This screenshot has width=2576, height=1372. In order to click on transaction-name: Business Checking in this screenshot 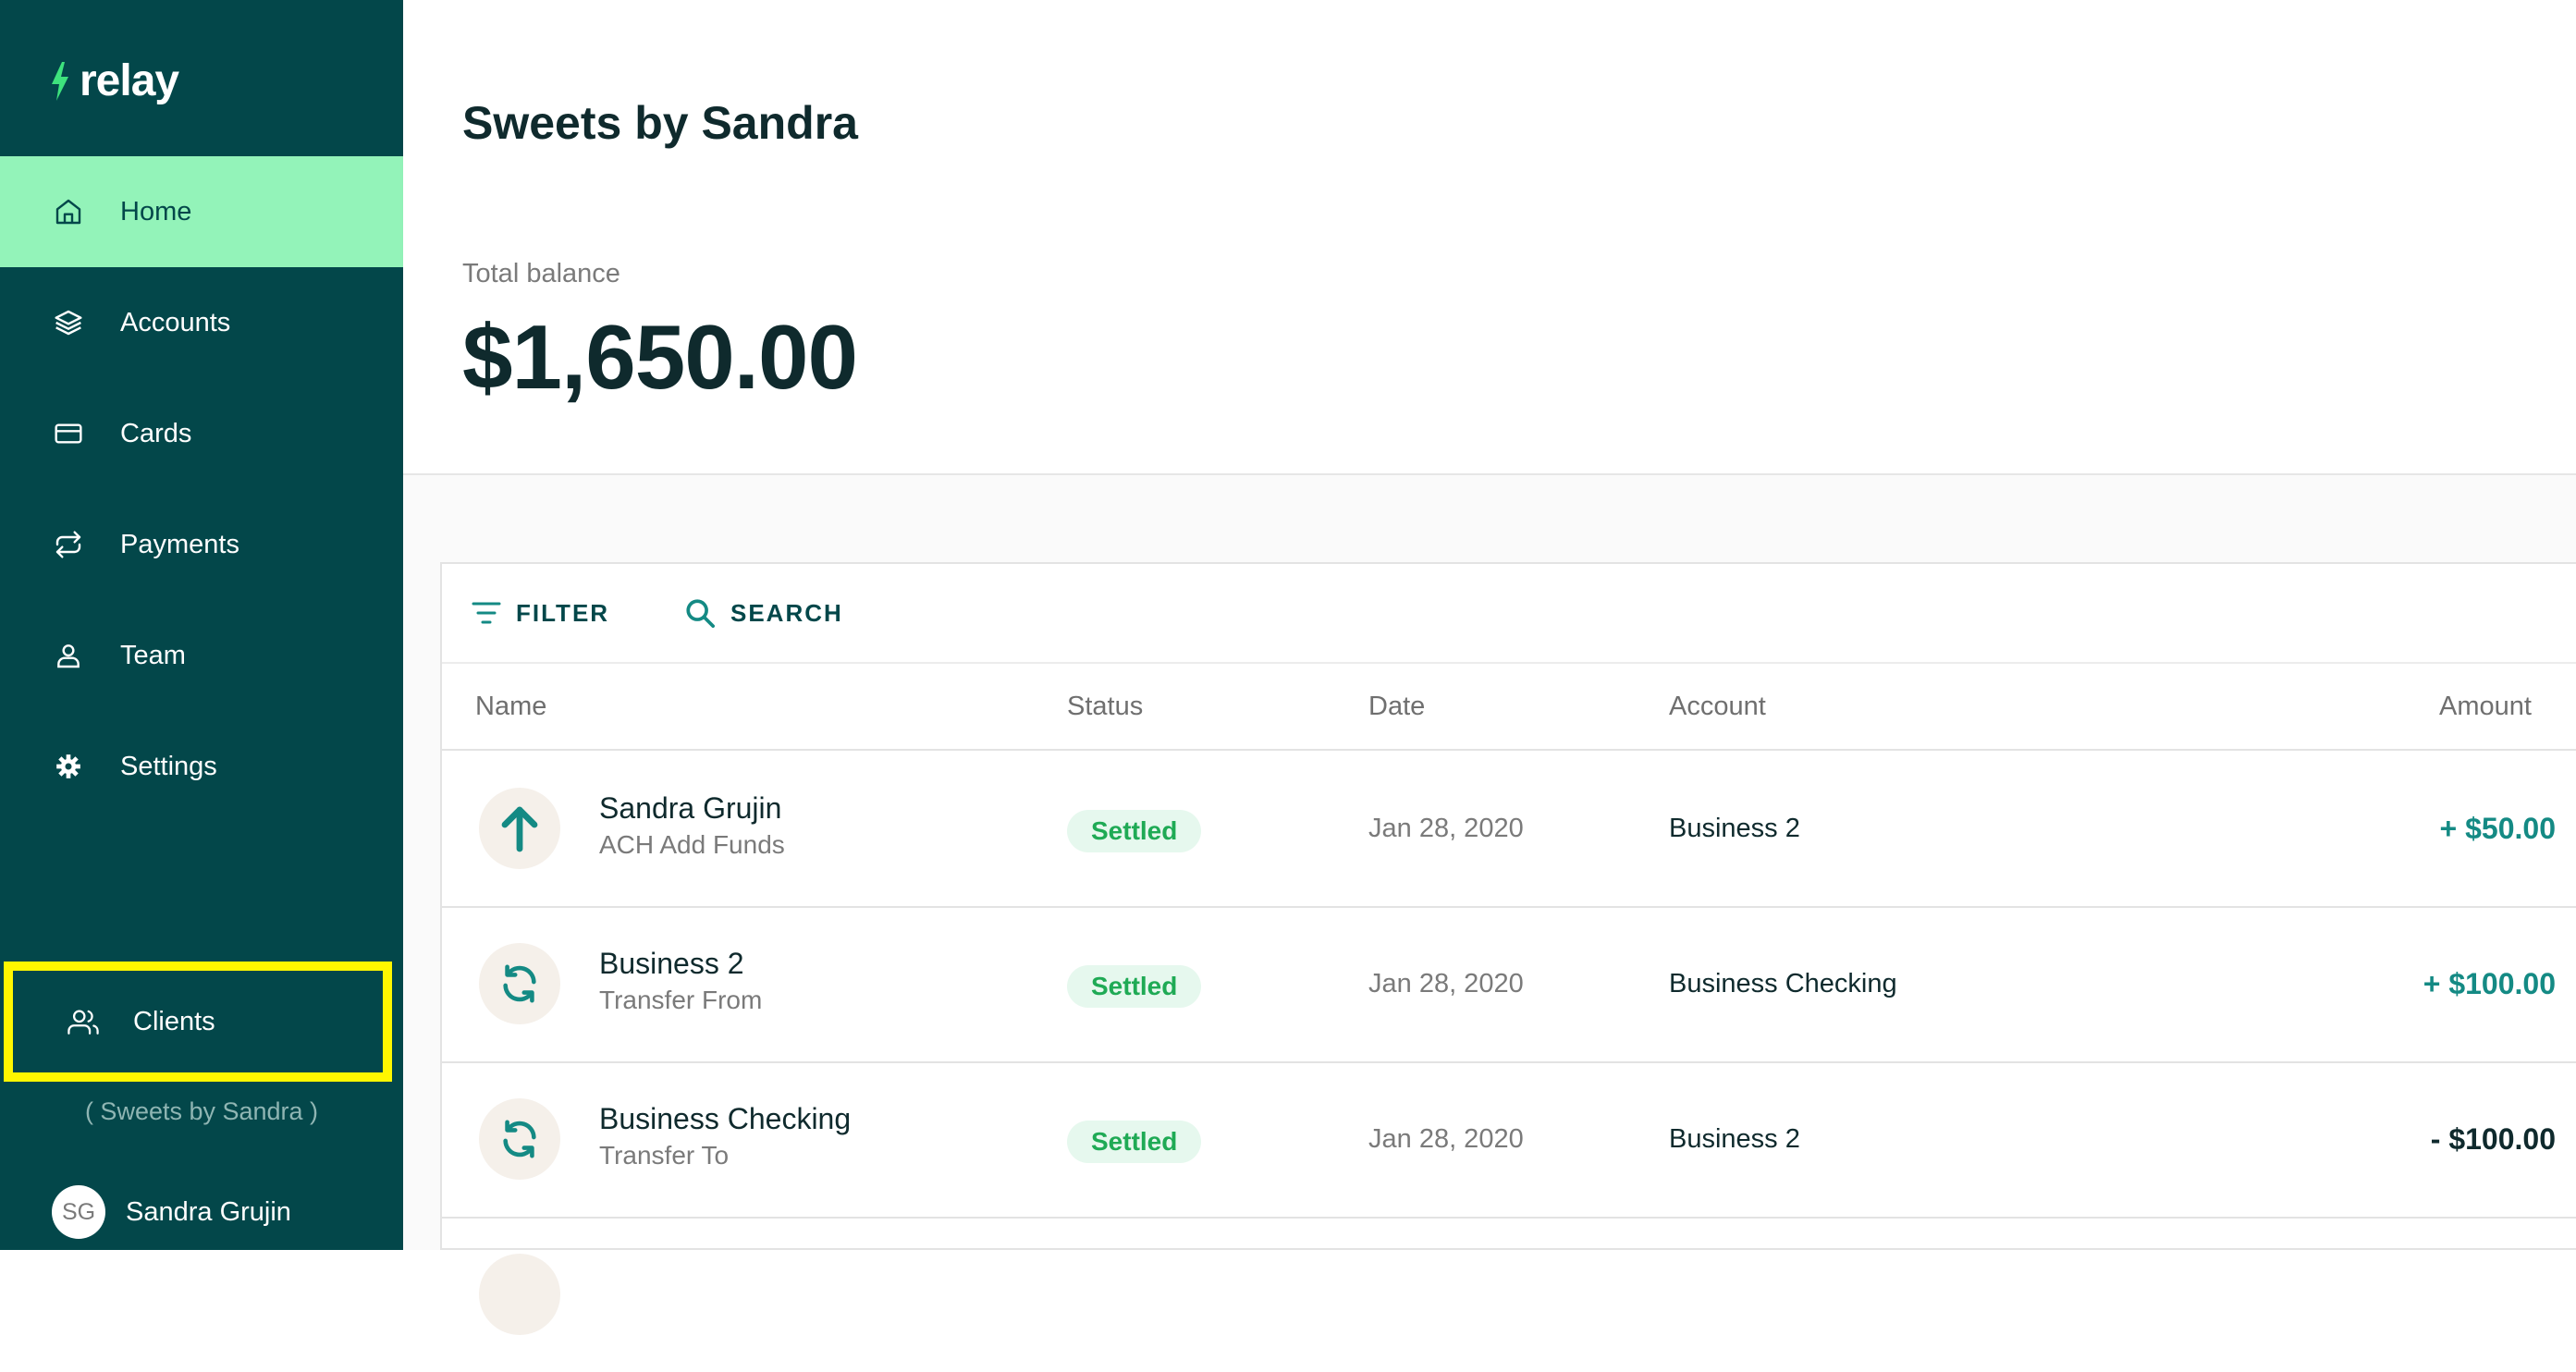, I will do `click(726, 1119)`.